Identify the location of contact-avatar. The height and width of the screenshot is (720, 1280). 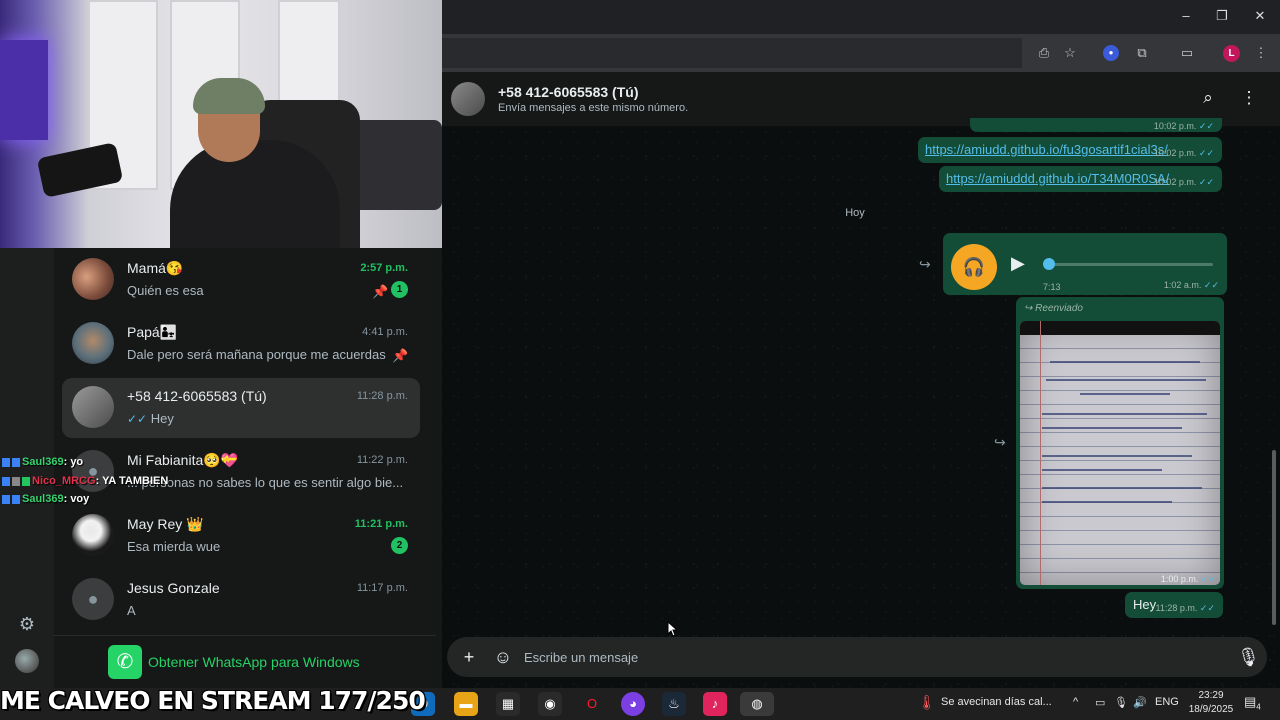
(468, 99).